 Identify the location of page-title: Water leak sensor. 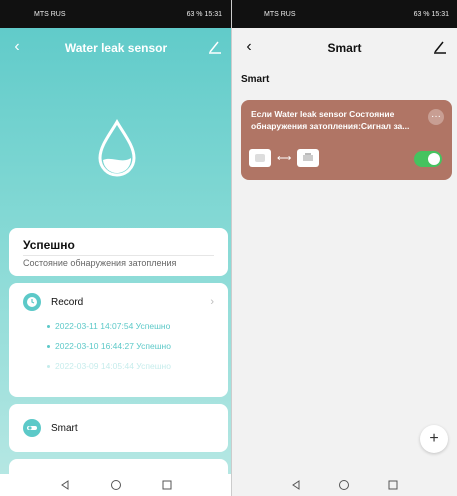
(116, 48).